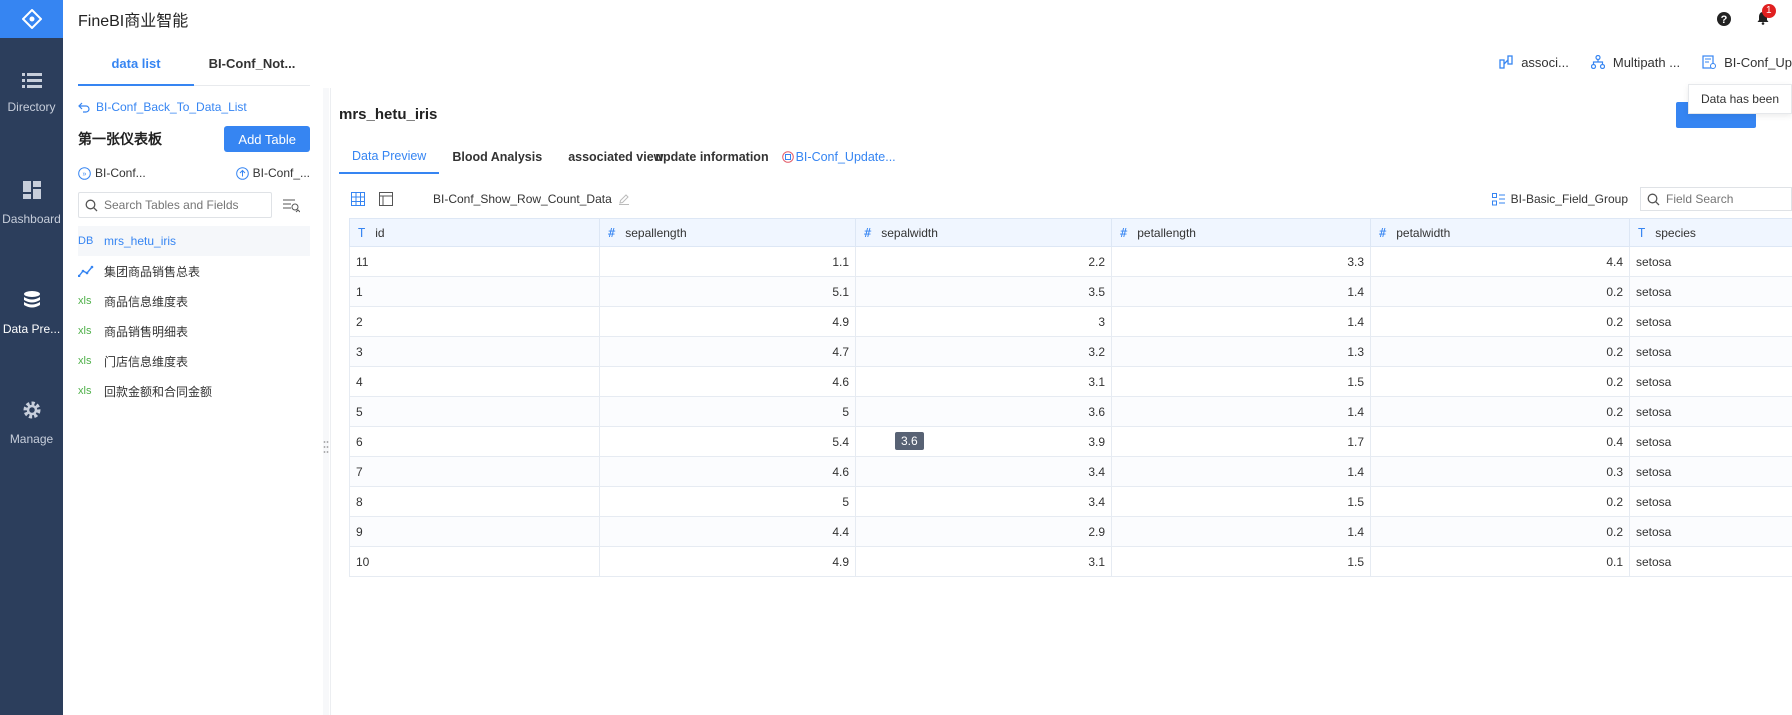  Describe the element at coordinates (194, 331) in the screenshot. I see `tree-item-sales-detail: xls 商品销售明细表` at that location.